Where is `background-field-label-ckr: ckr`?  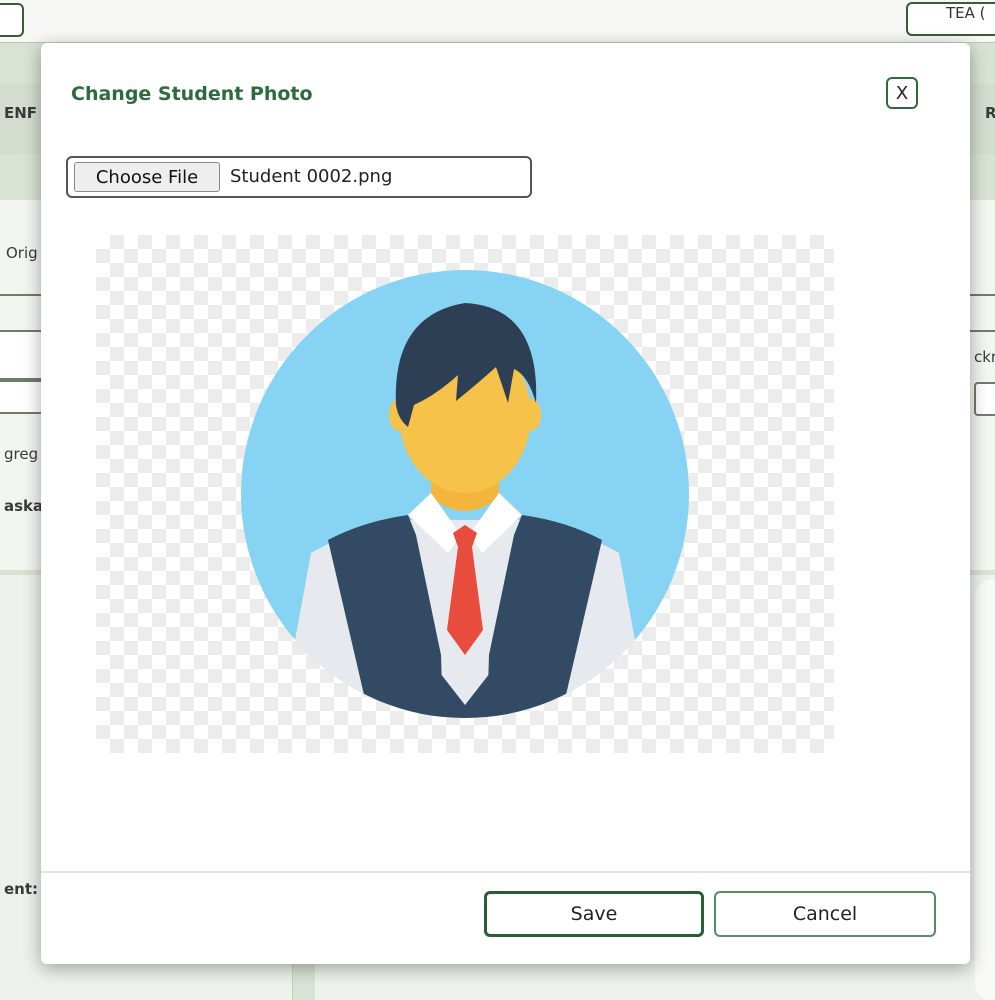 background-field-label-ckr: ckr is located at coordinates (984, 357).